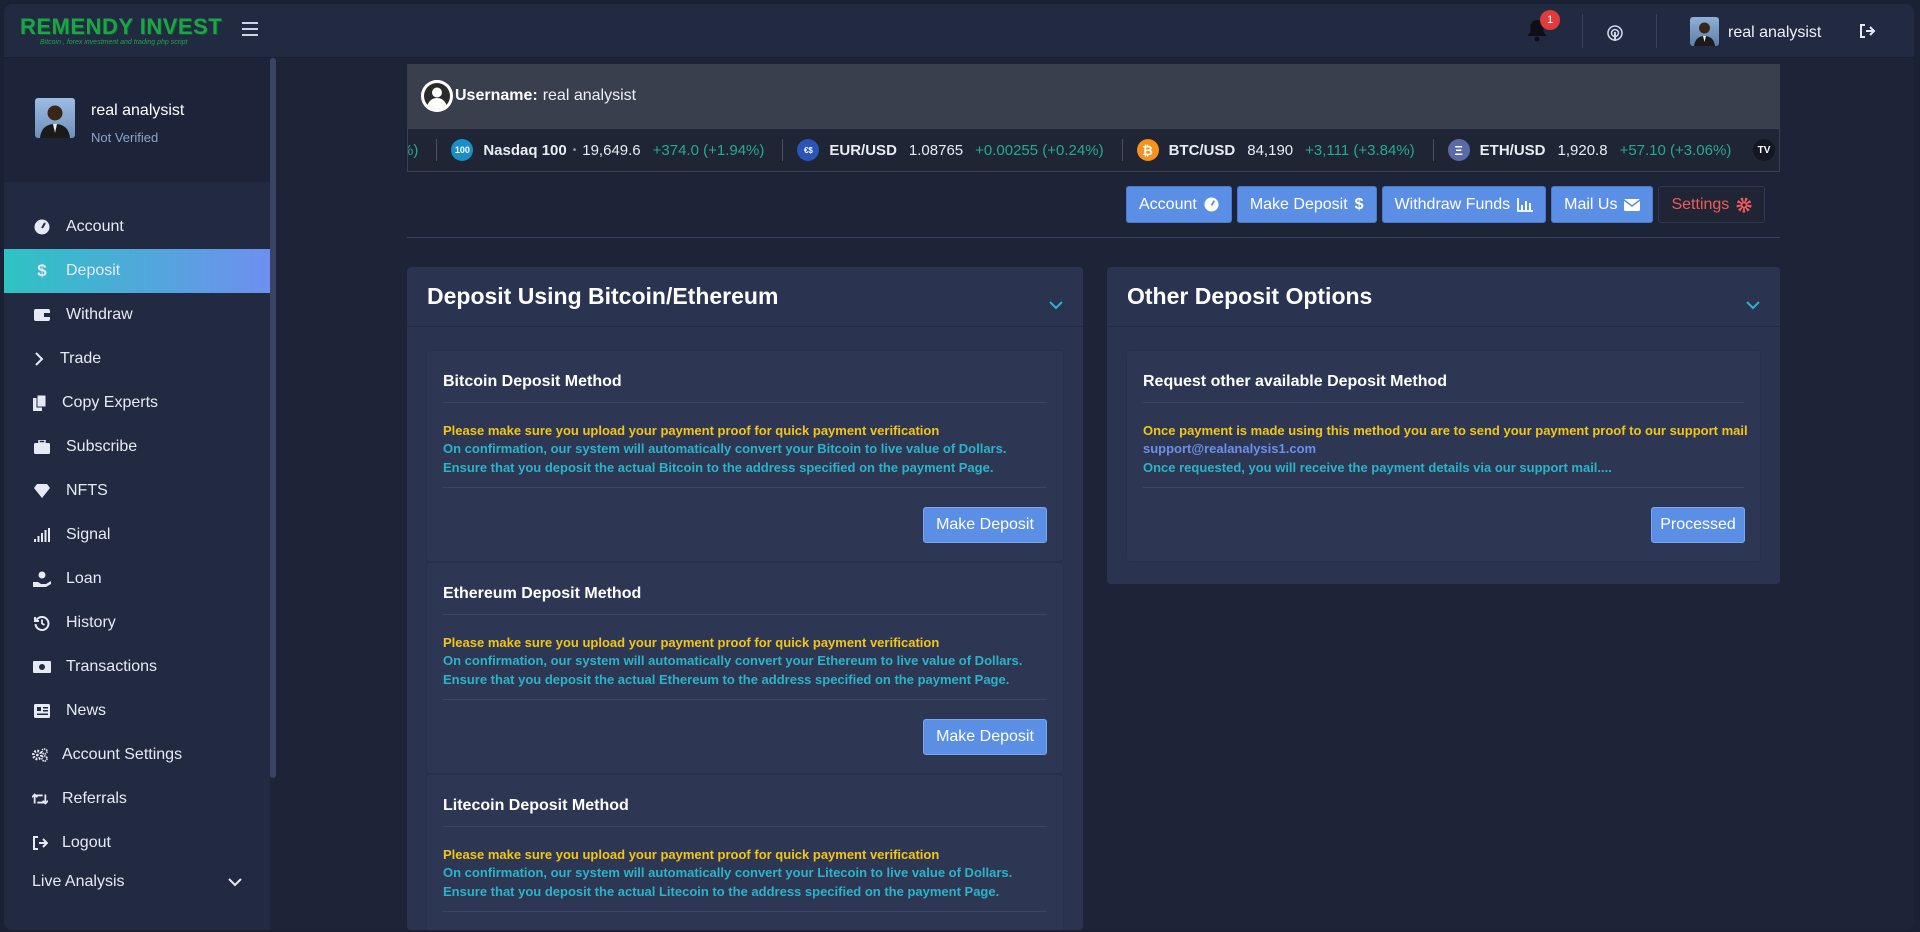  Describe the element at coordinates (138, 110) in the screenshot. I see `profile-name: real analysist` at that location.